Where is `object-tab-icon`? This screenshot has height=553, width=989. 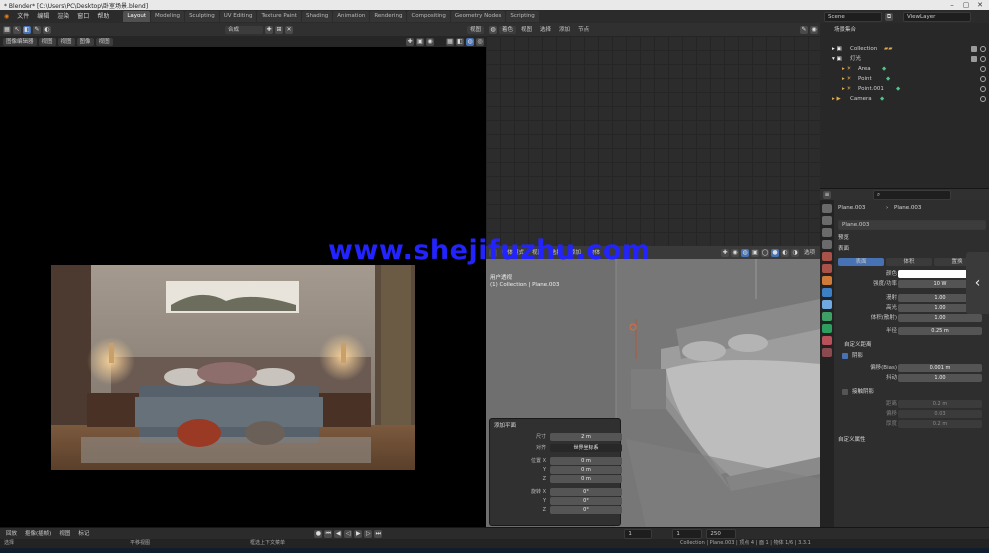 object-tab-icon is located at coordinates (827, 280).